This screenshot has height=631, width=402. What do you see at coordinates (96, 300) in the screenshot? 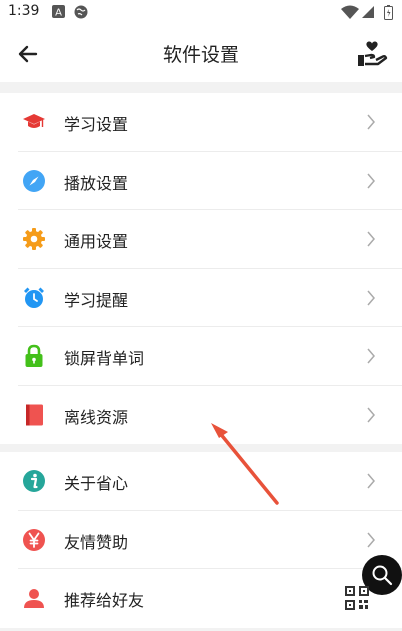
I see `settings-item-label: 学习提醒` at bounding box center [96, 300].